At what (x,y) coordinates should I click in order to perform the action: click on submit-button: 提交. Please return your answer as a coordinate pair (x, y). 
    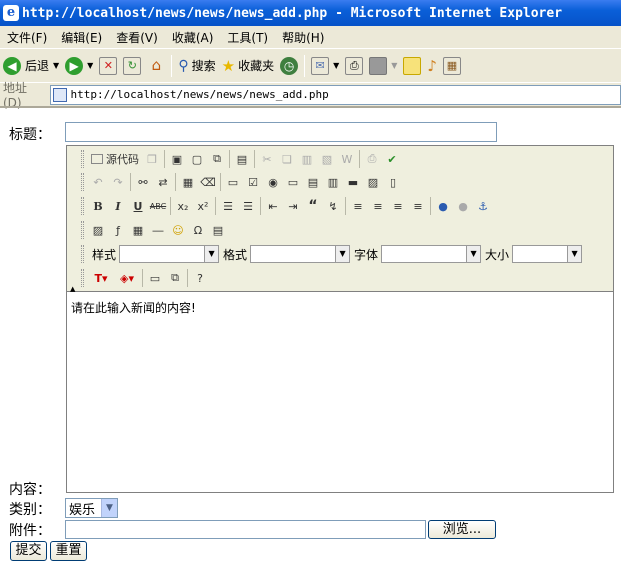
    Looking at the image, I should click on (28, 551).